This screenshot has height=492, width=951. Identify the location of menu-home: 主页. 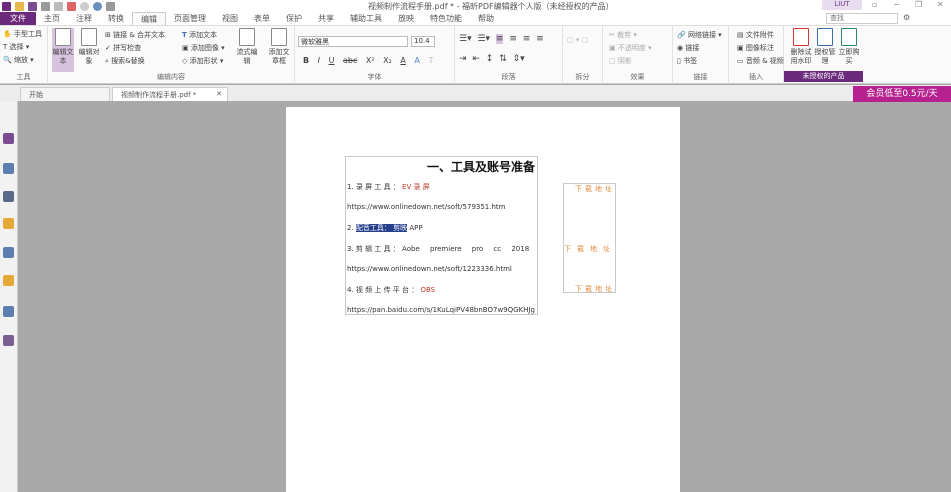
(52, 18).